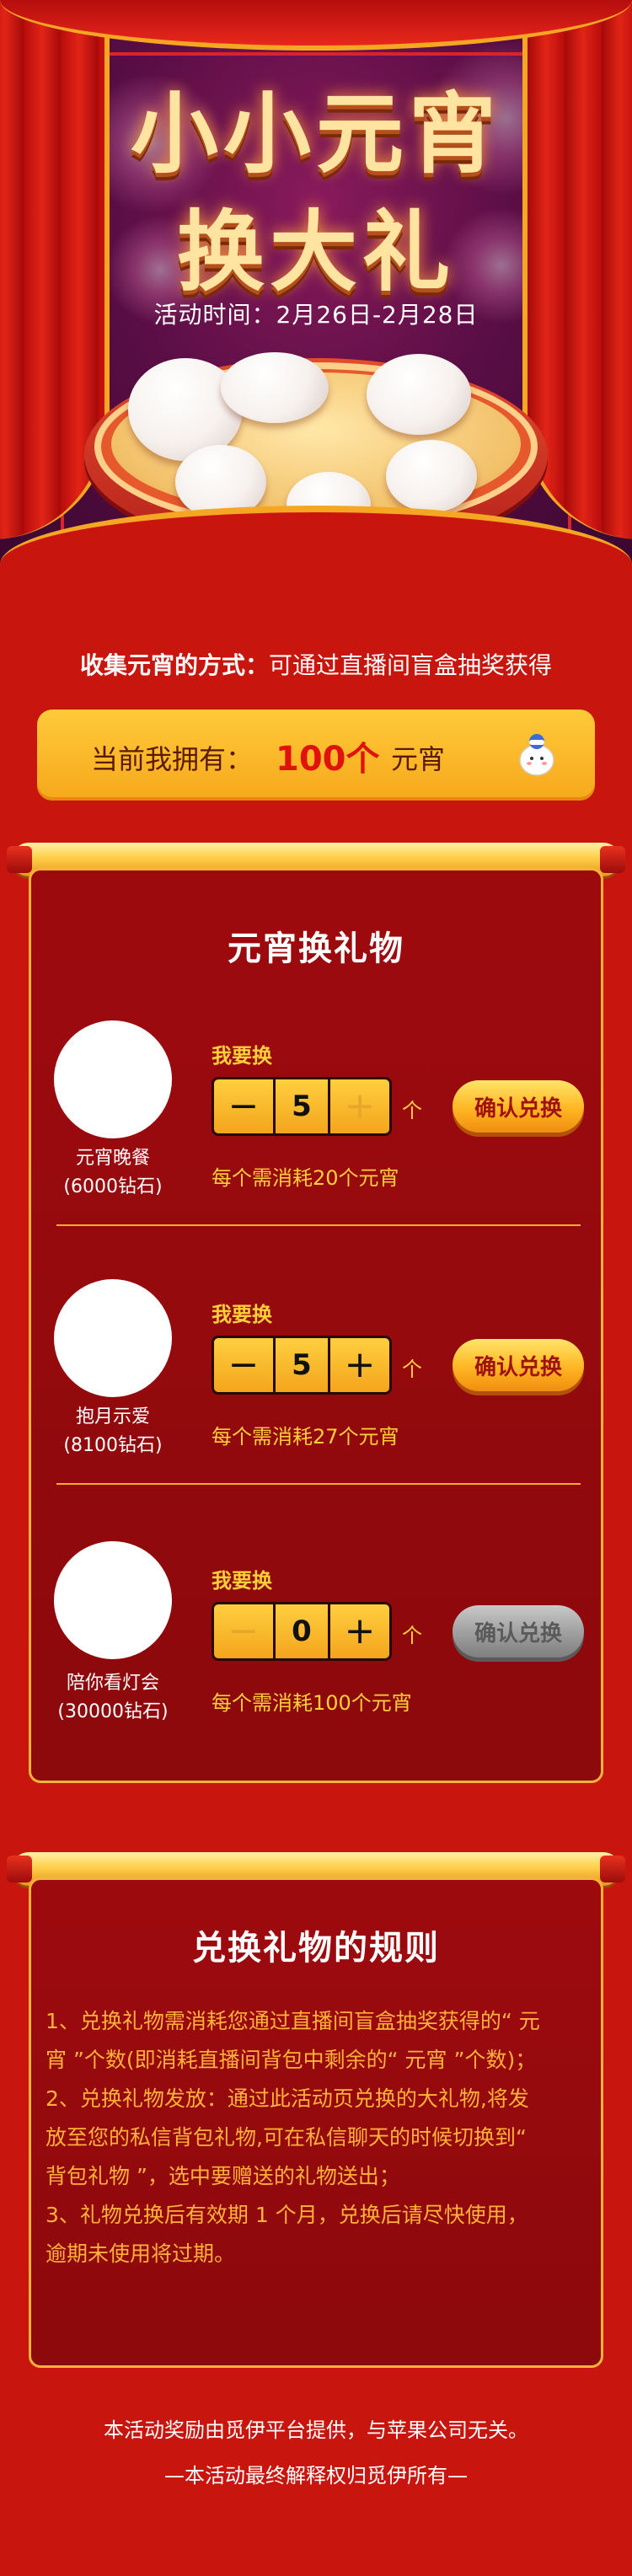  Describe the element at coordinates (113, 1186) in the screenshot. I see `gift-price: (6000钻石)` at that location.